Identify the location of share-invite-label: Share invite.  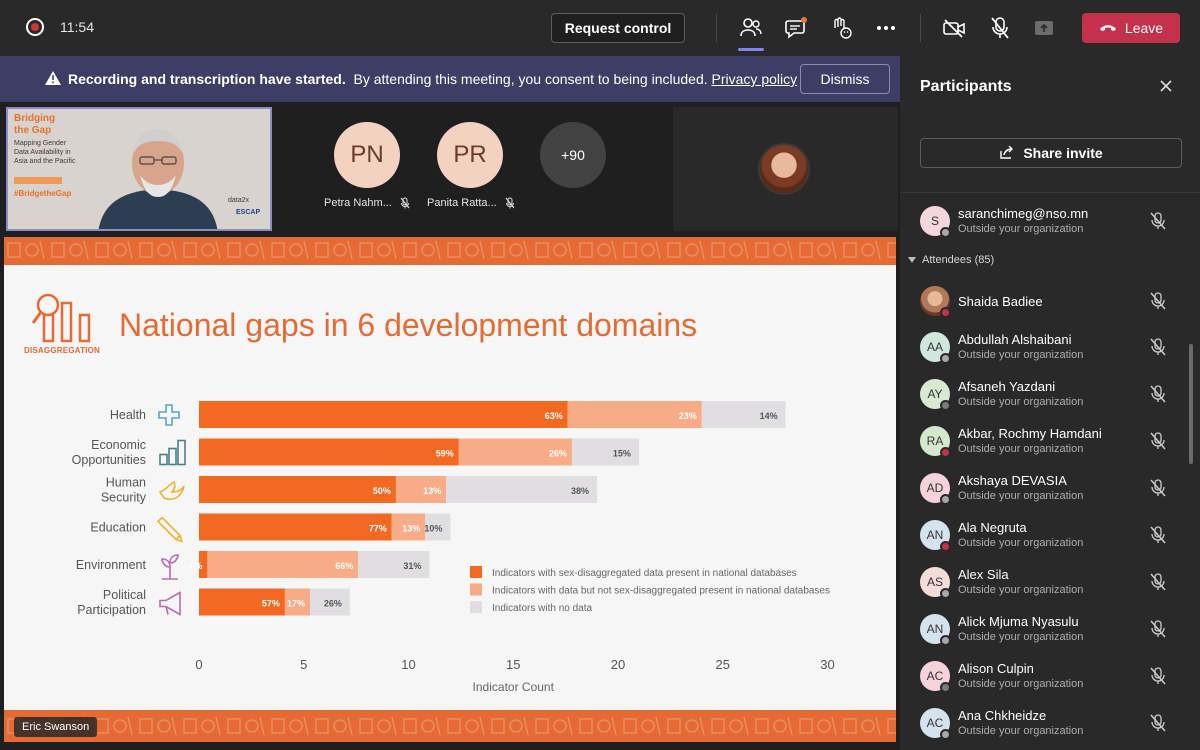
(1063, 153).